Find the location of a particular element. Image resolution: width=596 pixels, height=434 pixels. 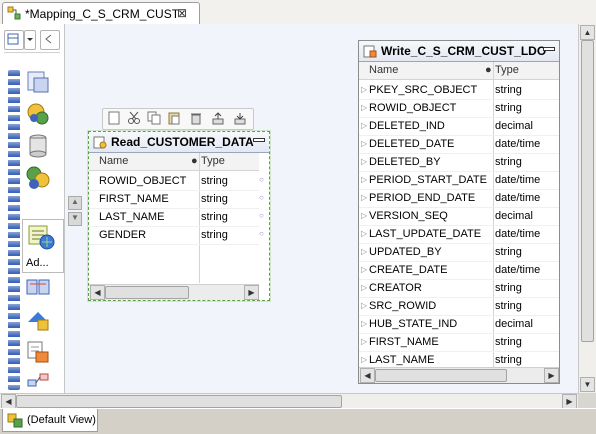

source-icon is located at coordinates (41, 83).